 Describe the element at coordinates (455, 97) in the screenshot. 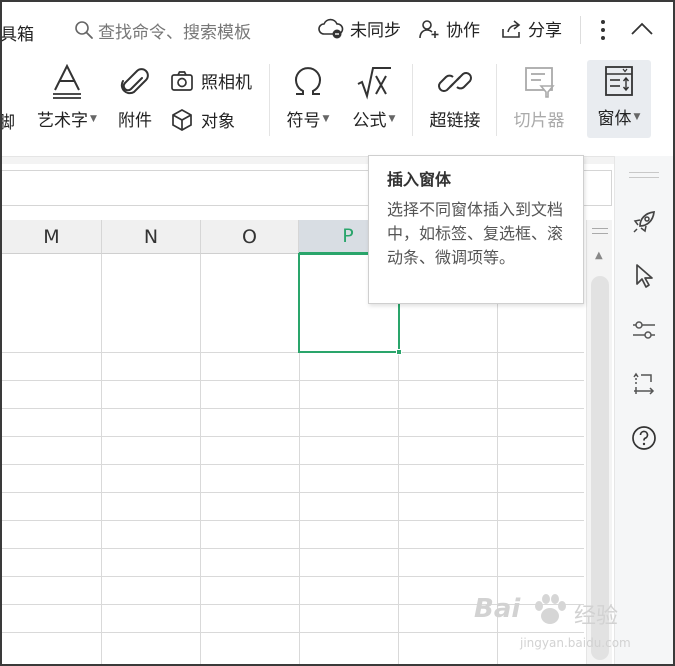

I see `hyperlink-button: 超链接` at that location.